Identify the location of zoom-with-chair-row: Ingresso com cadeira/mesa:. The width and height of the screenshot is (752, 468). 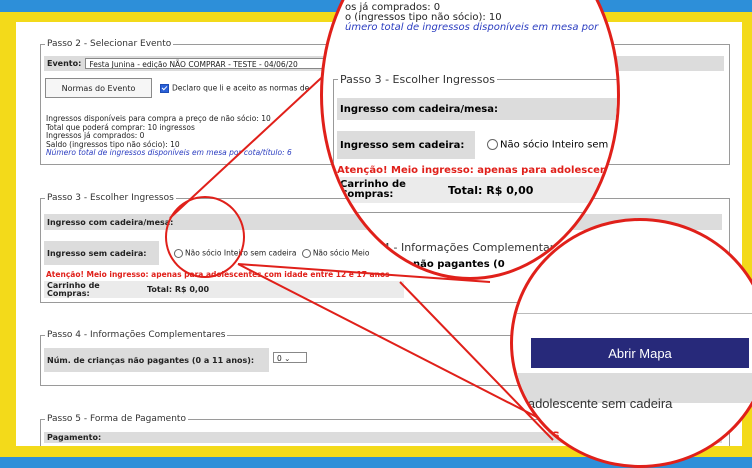
(477, 109).